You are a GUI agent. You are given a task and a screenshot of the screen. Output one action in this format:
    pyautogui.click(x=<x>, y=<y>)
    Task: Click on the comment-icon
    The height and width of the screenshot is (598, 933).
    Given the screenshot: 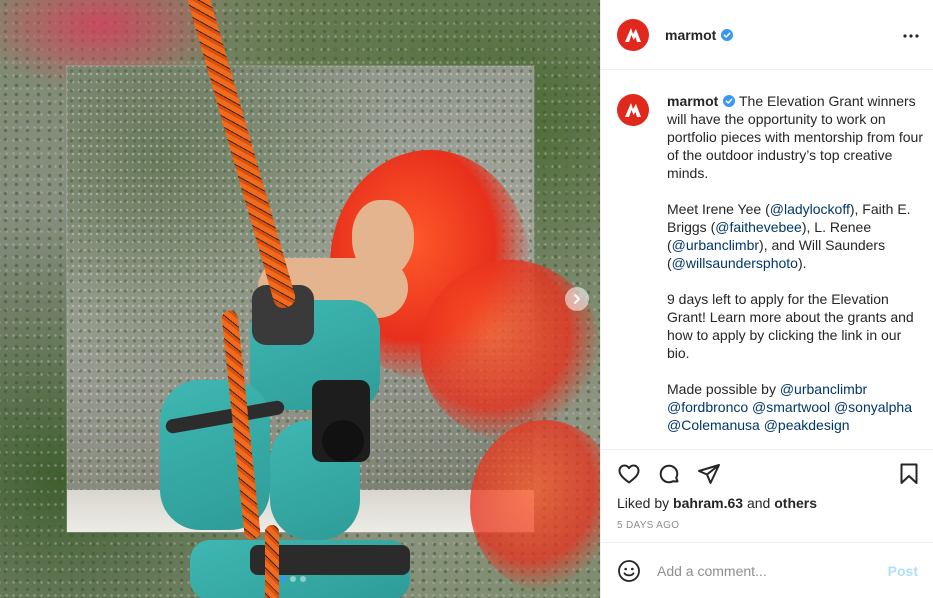 What is the action you would take?
    pyautogui.click(x=669, y=474)
    